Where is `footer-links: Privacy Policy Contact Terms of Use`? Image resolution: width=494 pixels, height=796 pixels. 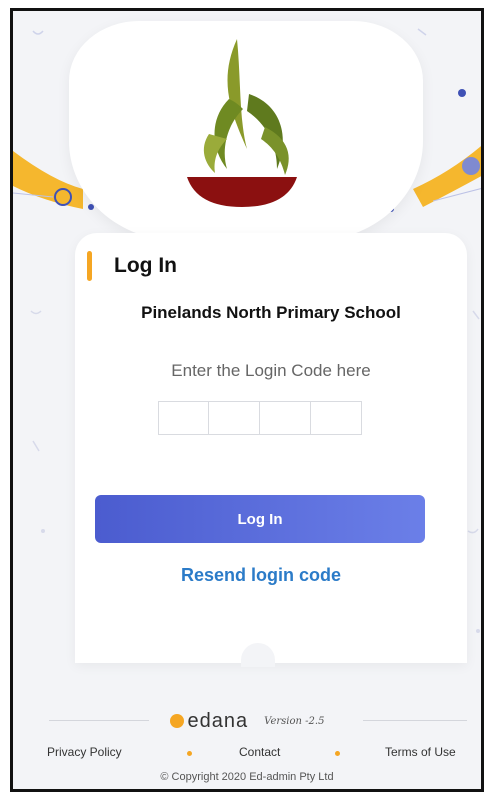 footer-links: Privacy Policy Contact Terms of Use is located at coordinates (247, 754).